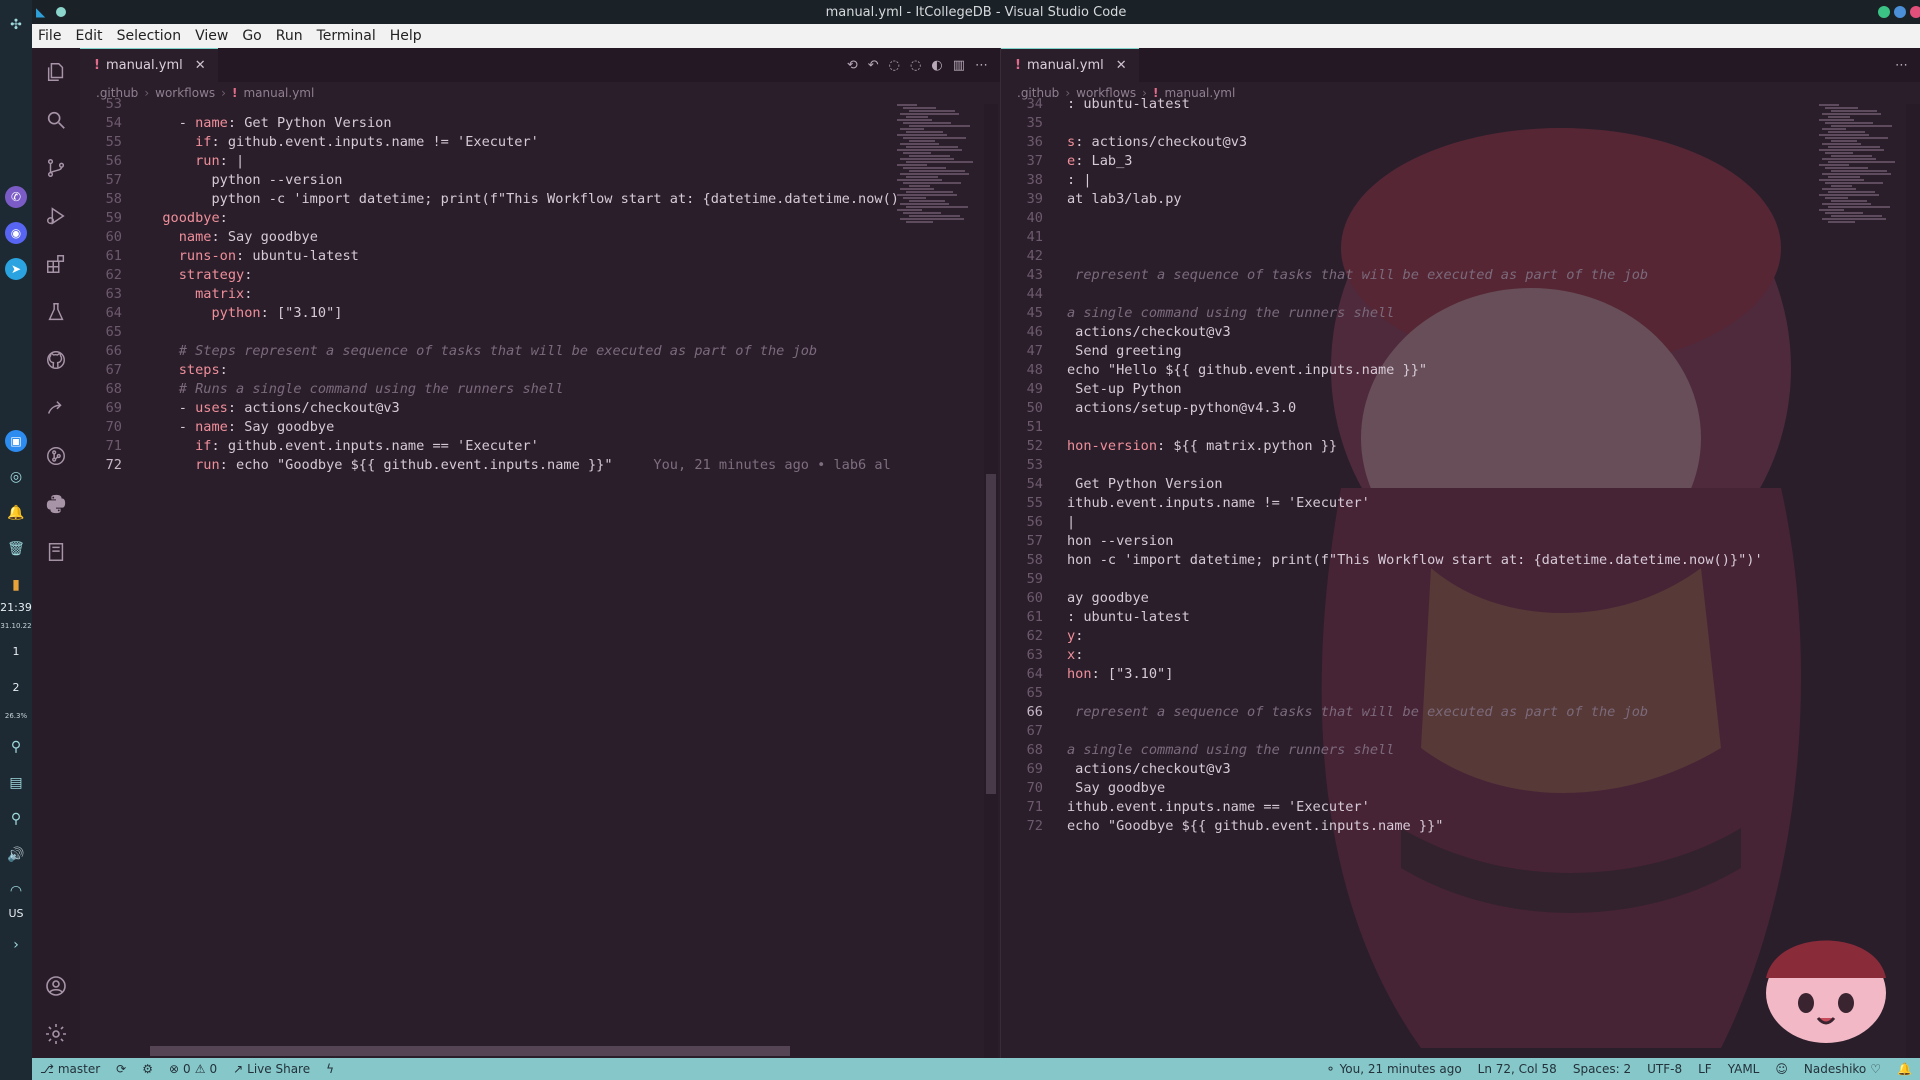 The image size is (1920, 1080). What do you see at coordinates (1744, 1069) in the screenshot?
I see `language-mode: YAML` at bounding box center [1744, 1069].